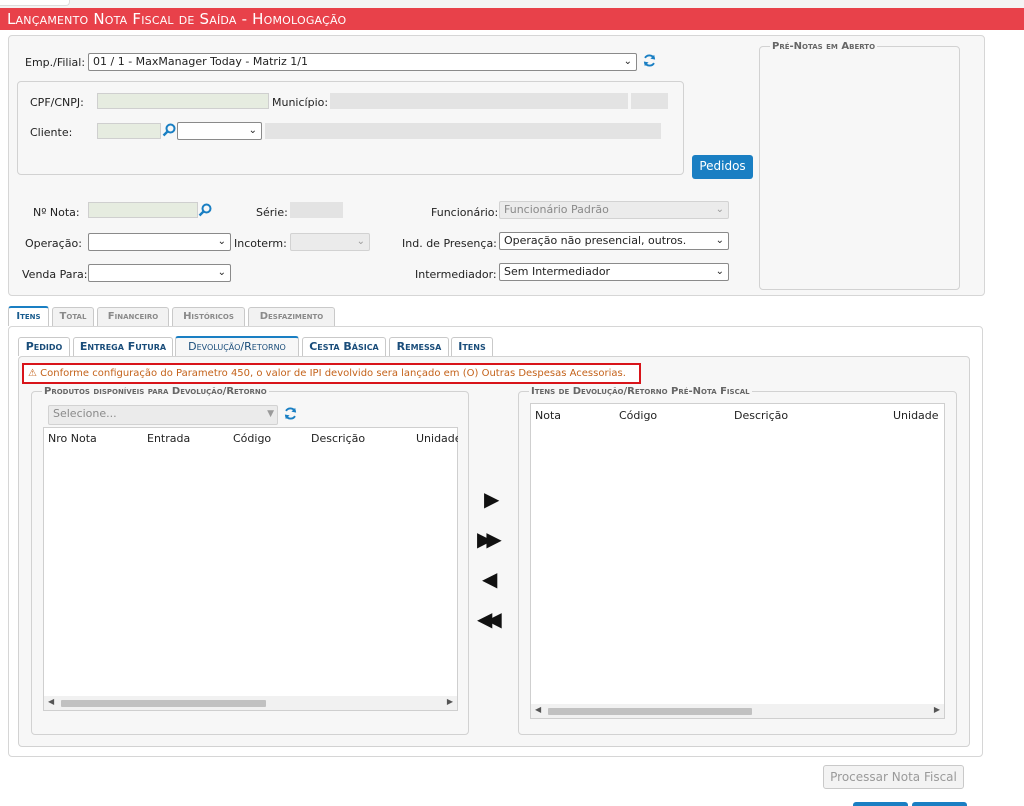 The height and width of the screenshot is (806, 1024). Describe the element at coordinates (472, 346) in the screenshot. I see `tab-itens-sub: Itens` at that location.